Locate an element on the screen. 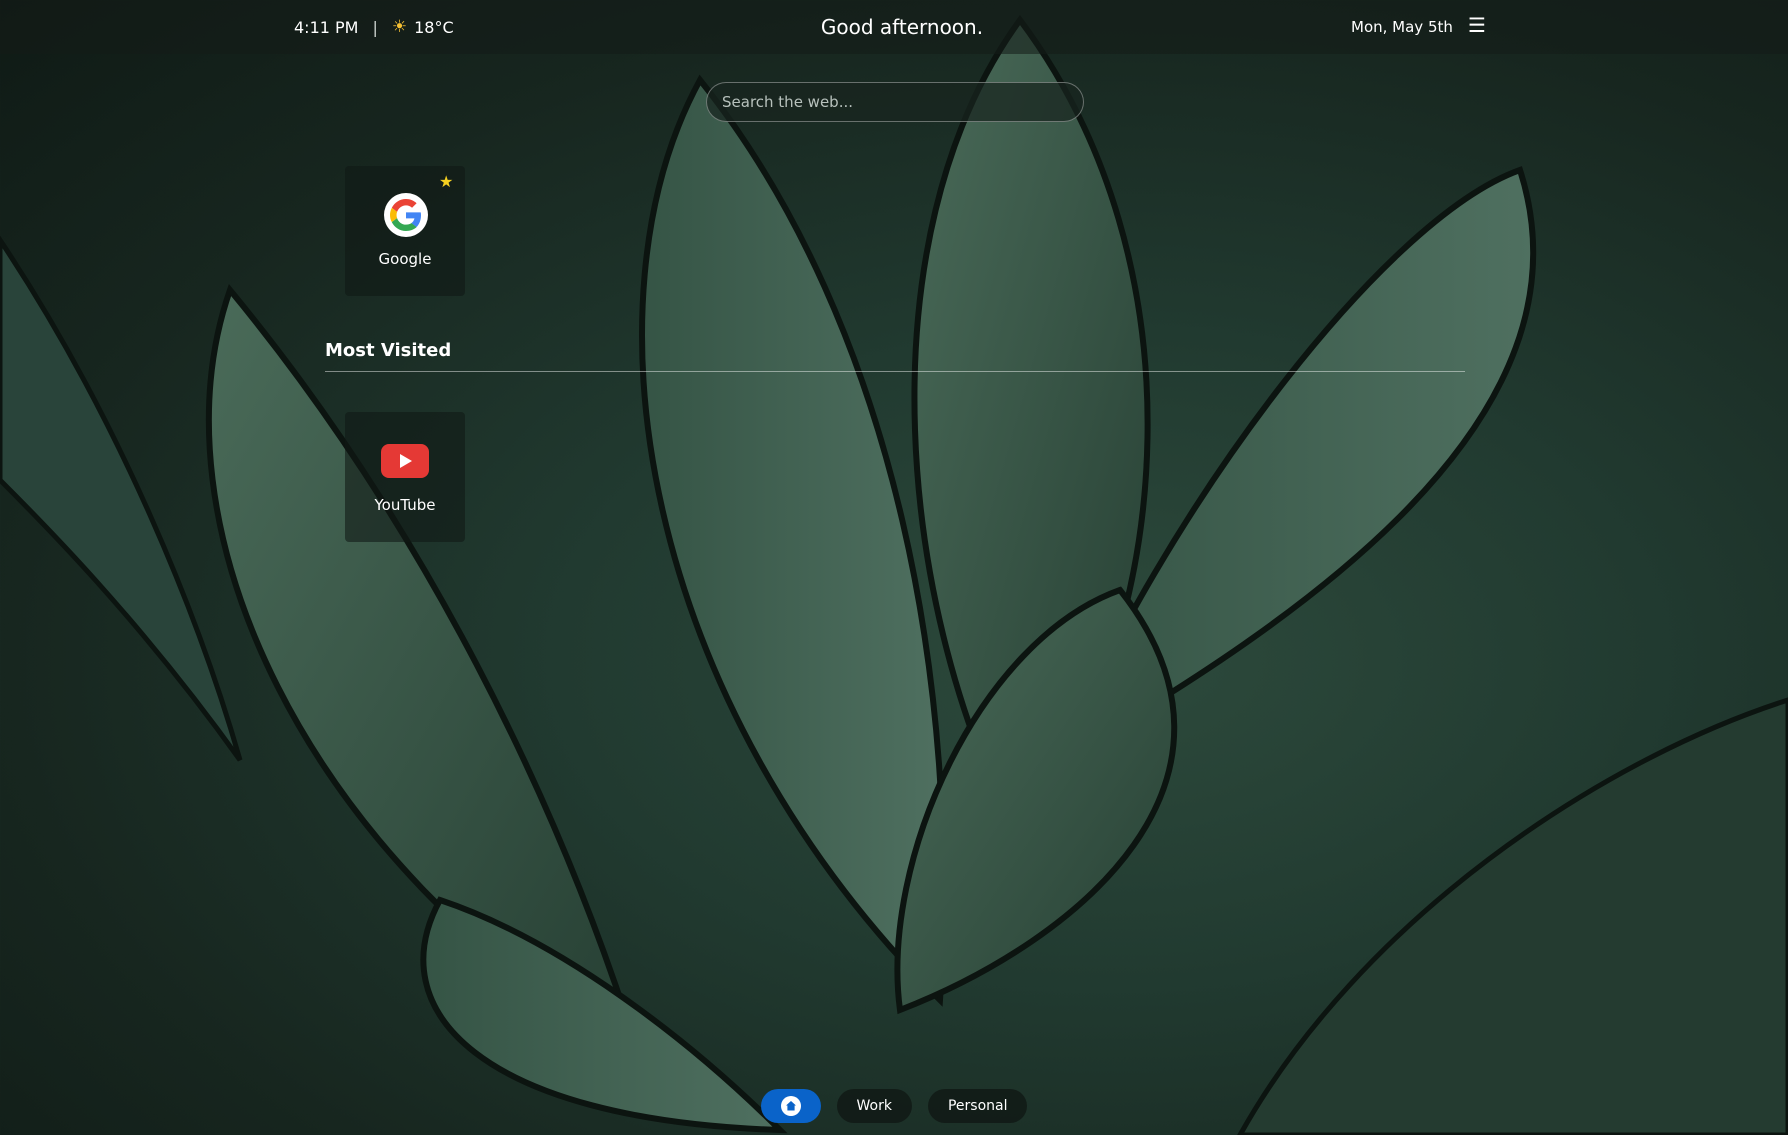  clock-time: 4:11 PM is located at coordinates (326, 27).